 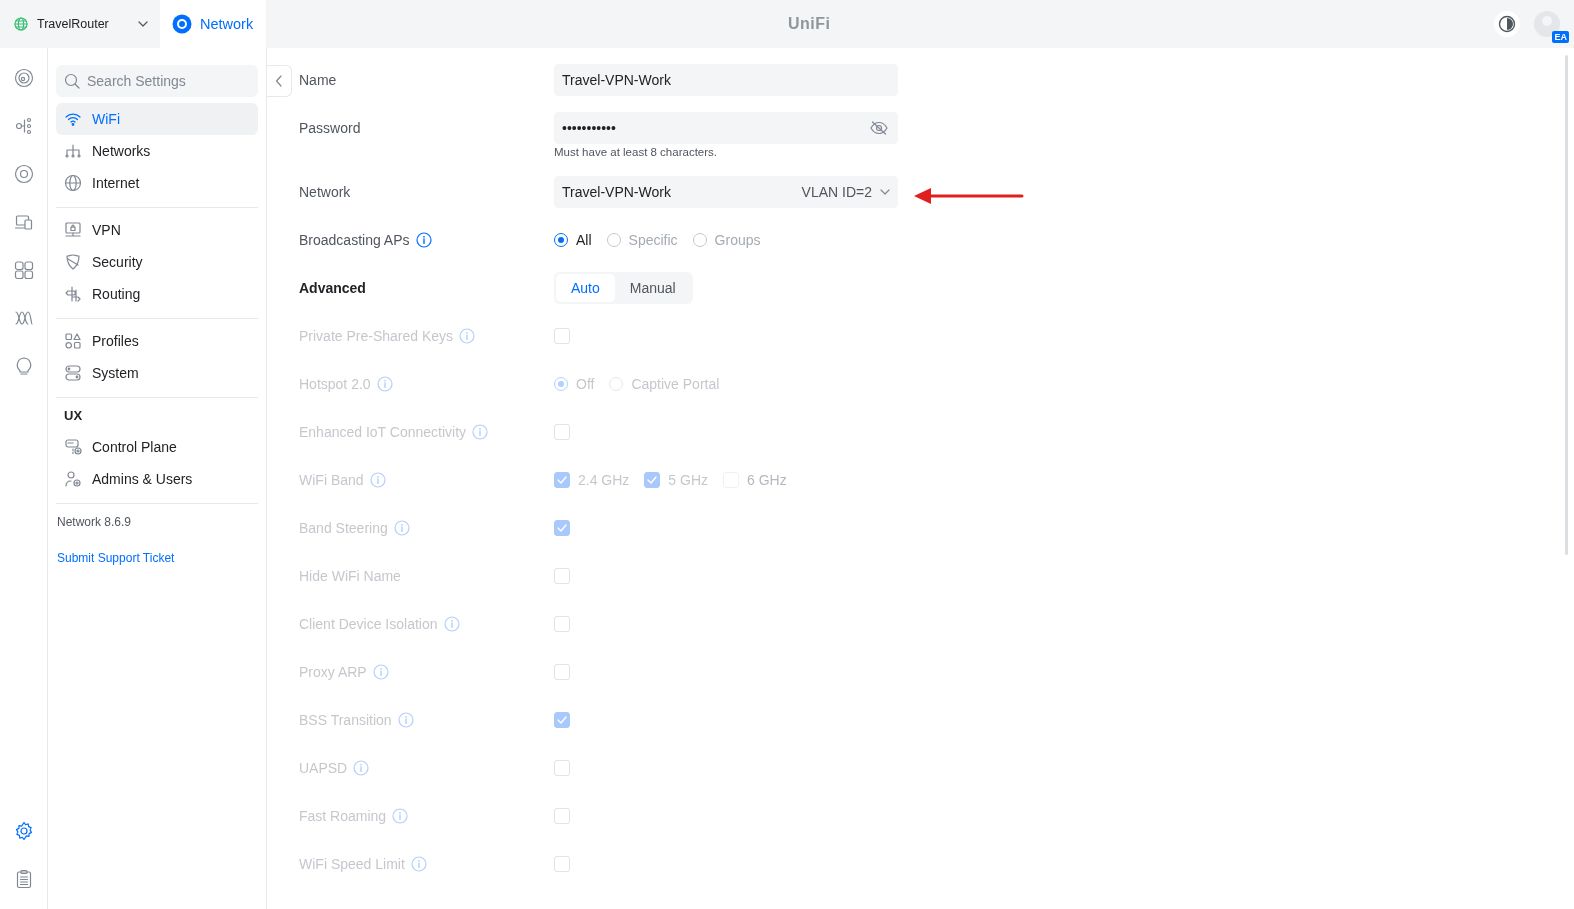 What do you see at coordinates (73, 151) in the screenshot?
I see `hierarchy-icon` at bounding box center [73, 151].